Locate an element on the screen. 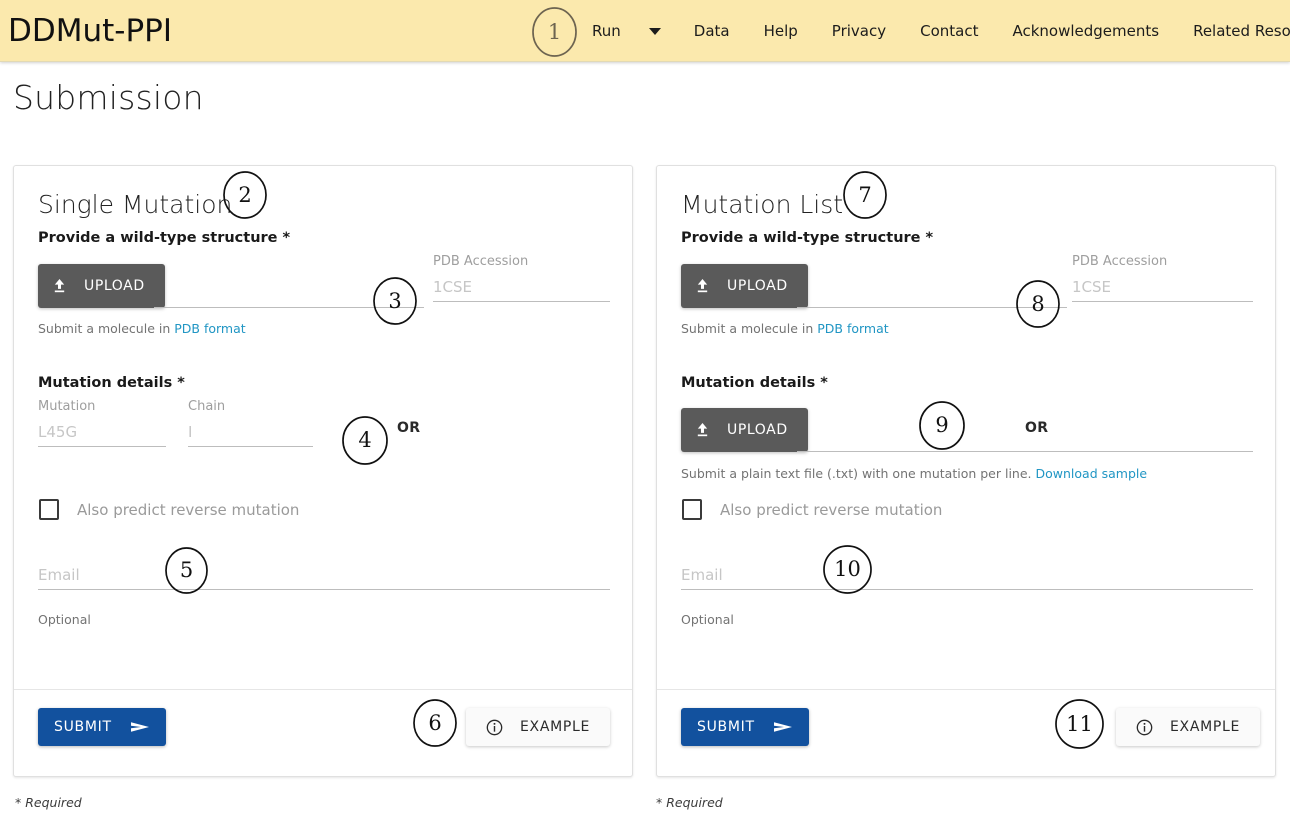 The height and width of the screenshot is (817, 1290). required-note-left: * Required is located at coordinates (48, 802).